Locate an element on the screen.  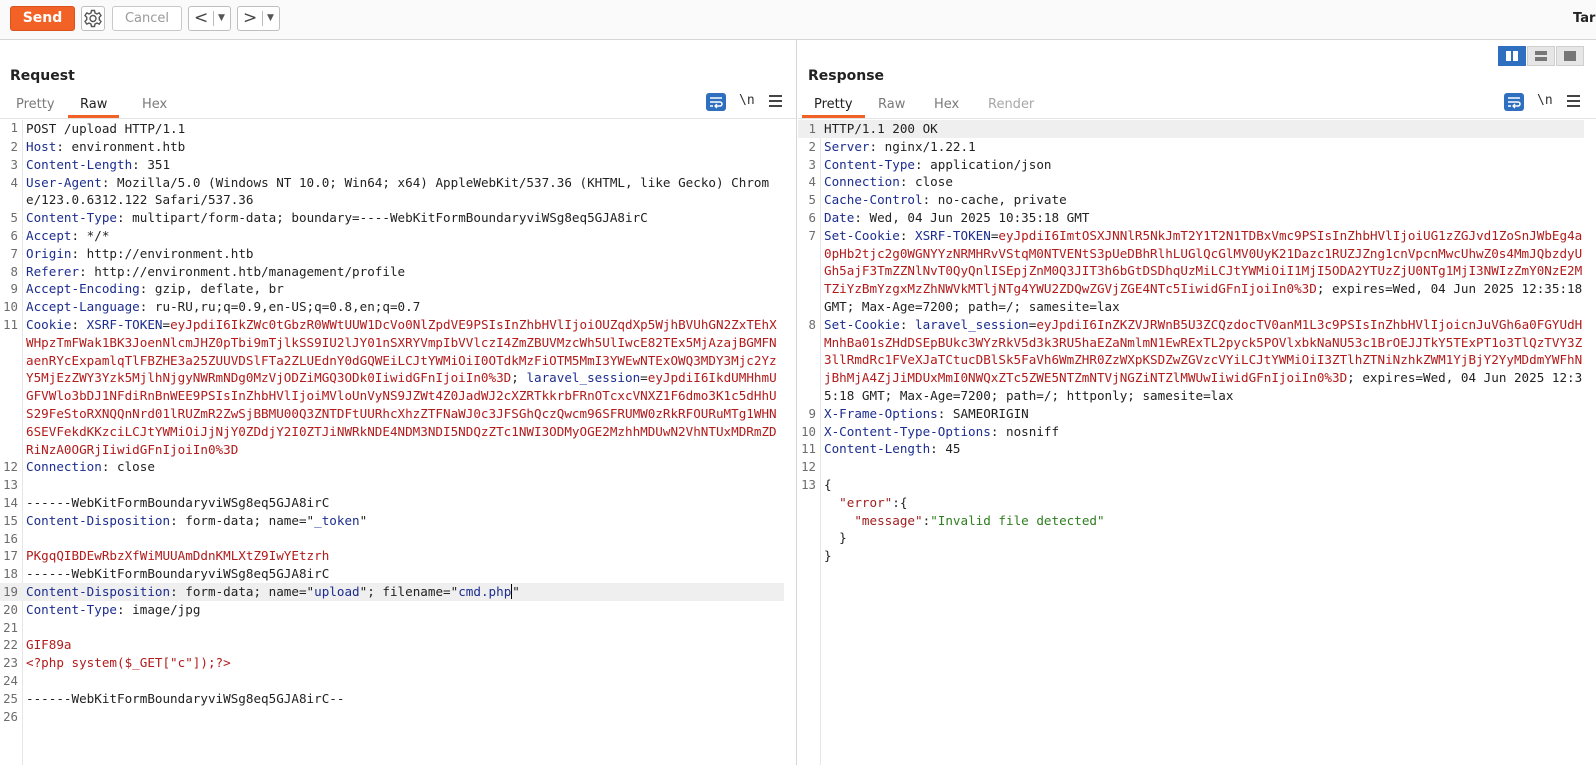
request-line: 1 POST /upload HTTP/1.1 is located at coordinates (98, 128).